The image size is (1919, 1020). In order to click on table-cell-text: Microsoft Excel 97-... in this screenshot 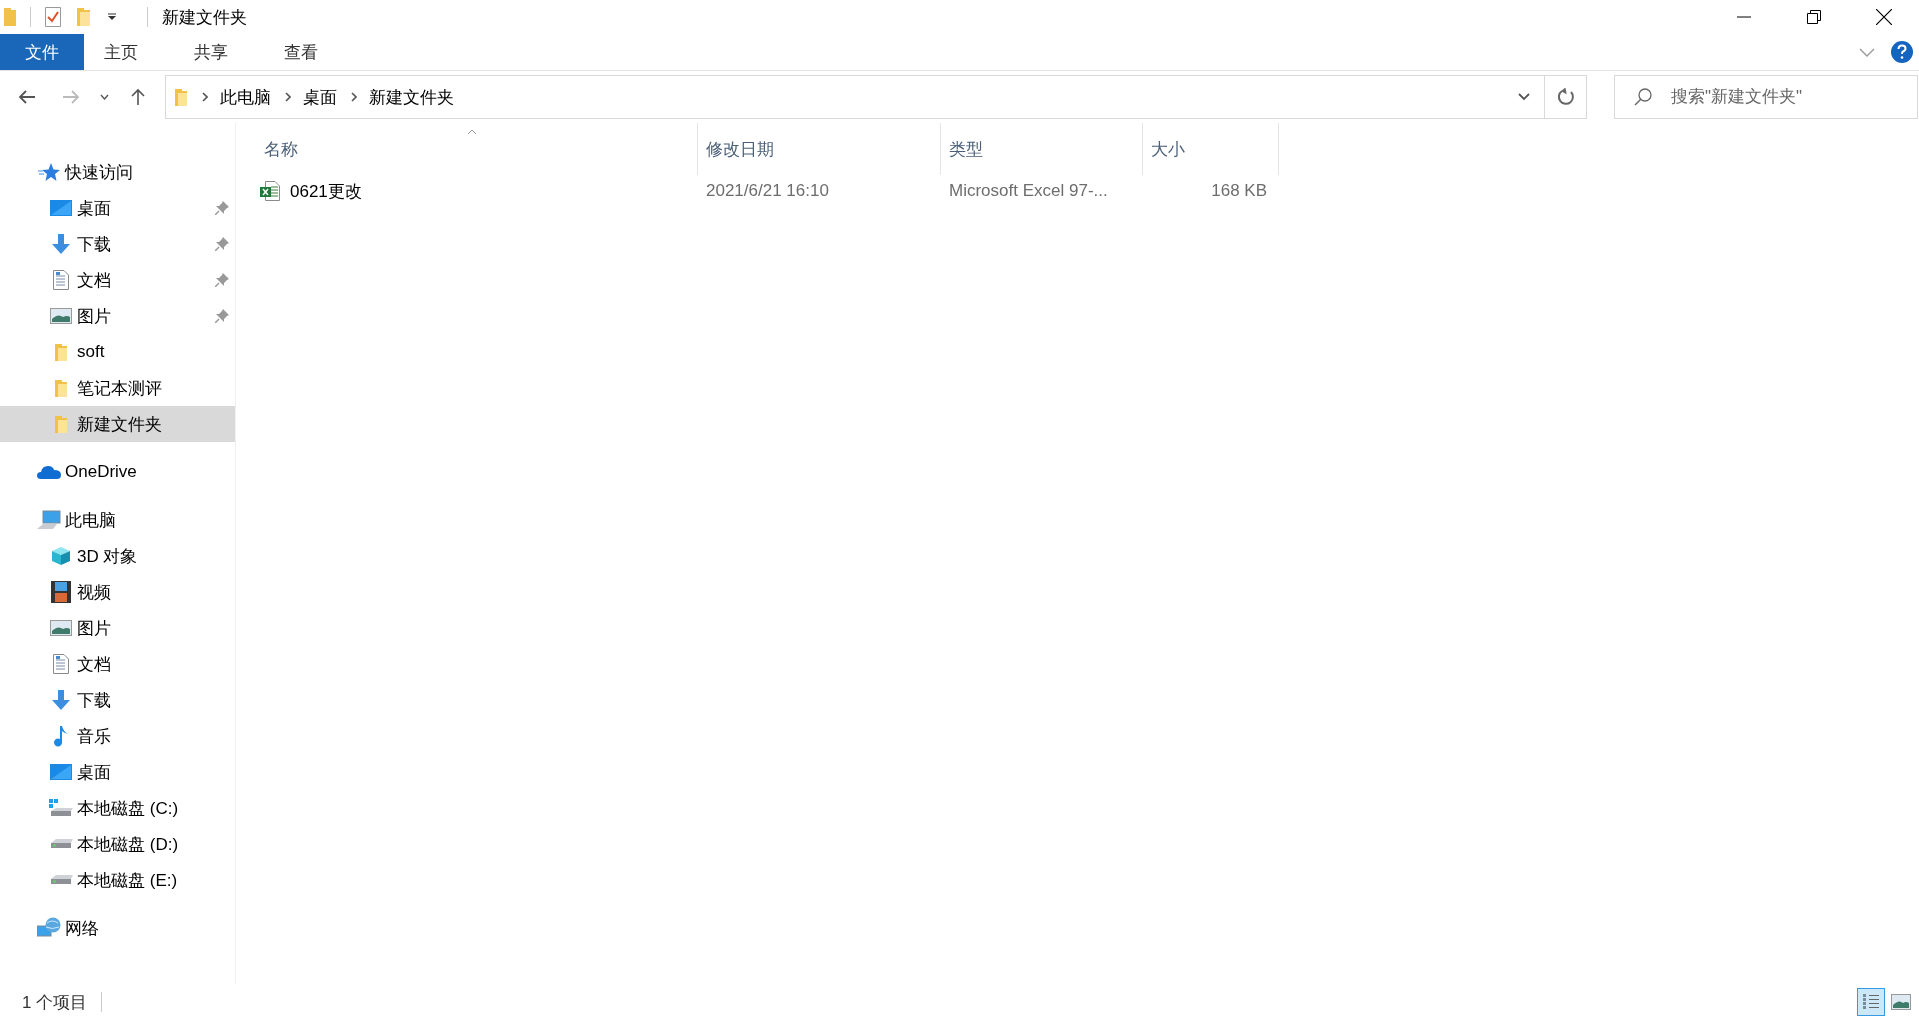, I will do `click(1028, 191)`.